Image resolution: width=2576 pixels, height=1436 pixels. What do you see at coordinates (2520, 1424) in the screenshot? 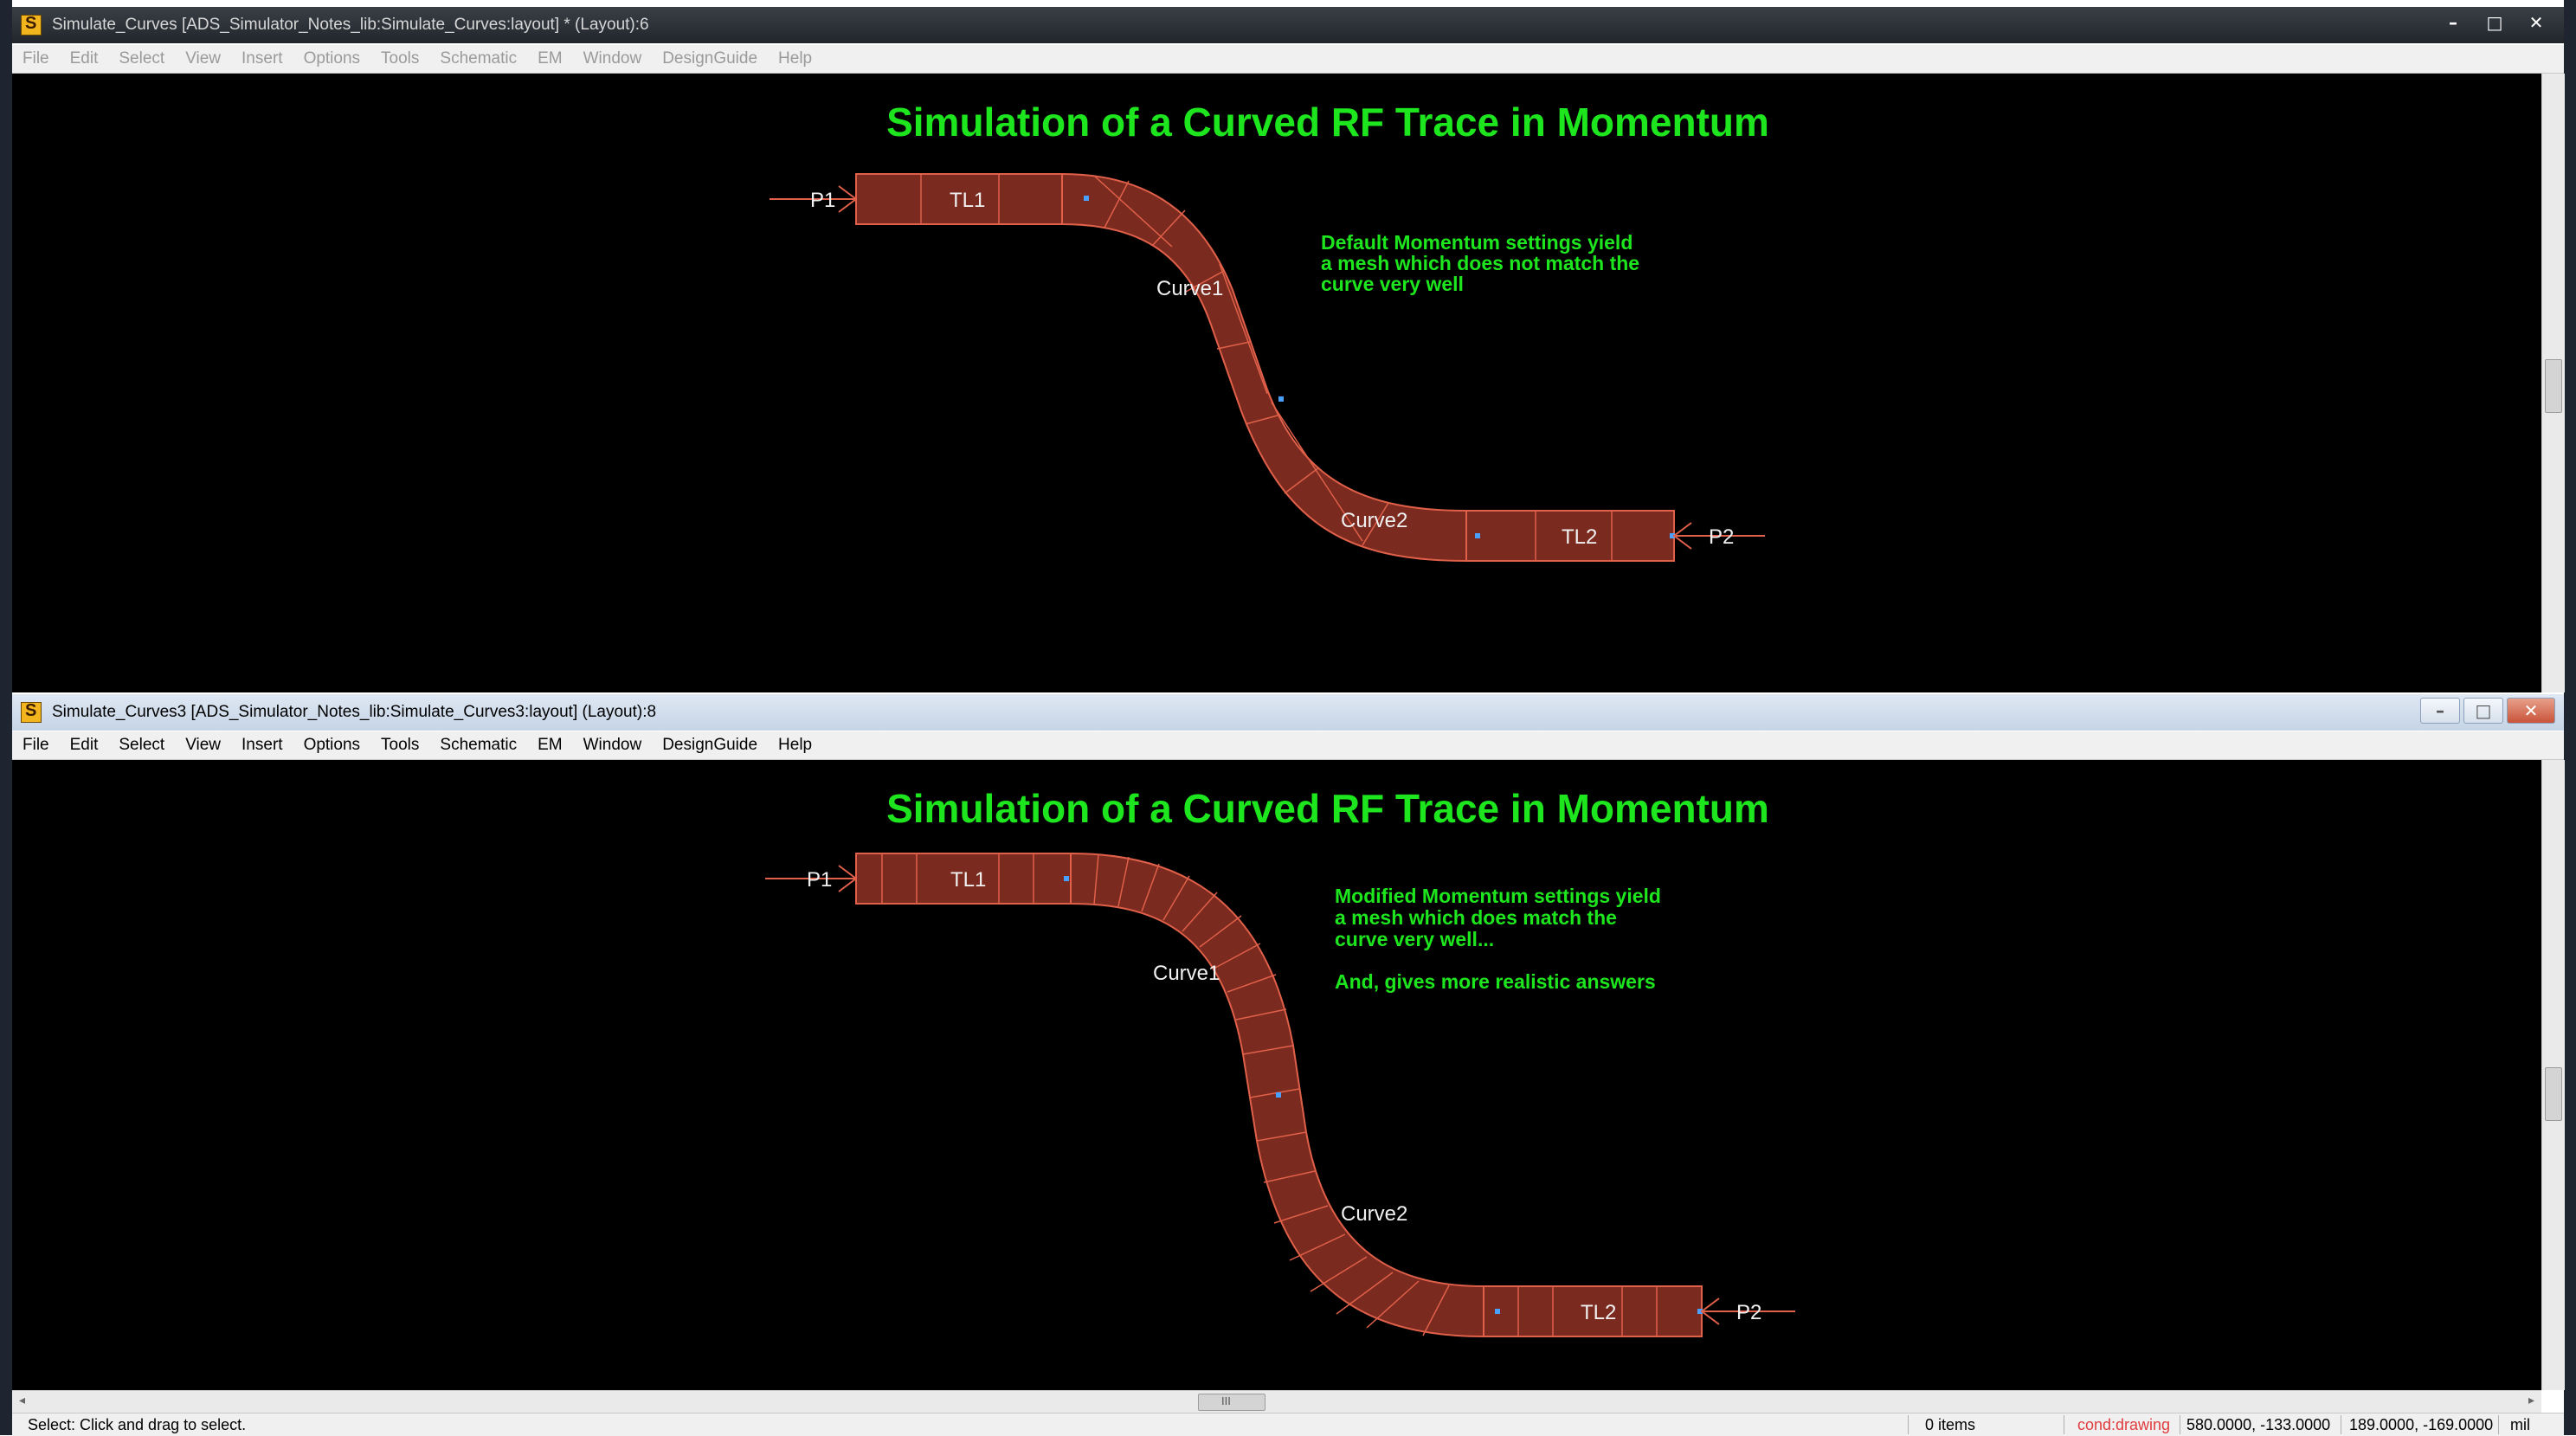
I see `status-units: mil` at bounding box center [2520, 1424].